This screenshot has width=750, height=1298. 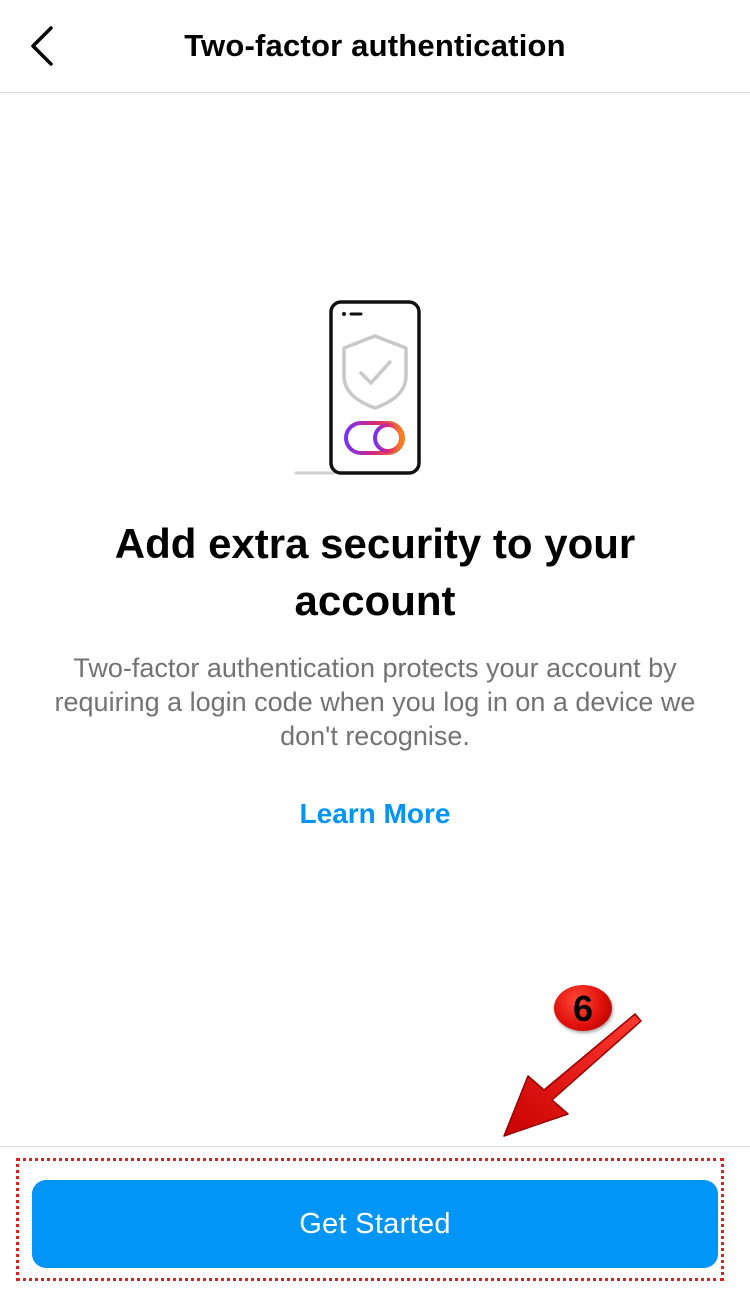 What do you see at coordinates (360, 389) in the screenshot?
I see `phone-shield-toggle-icon` at bounding box center [360, 389].